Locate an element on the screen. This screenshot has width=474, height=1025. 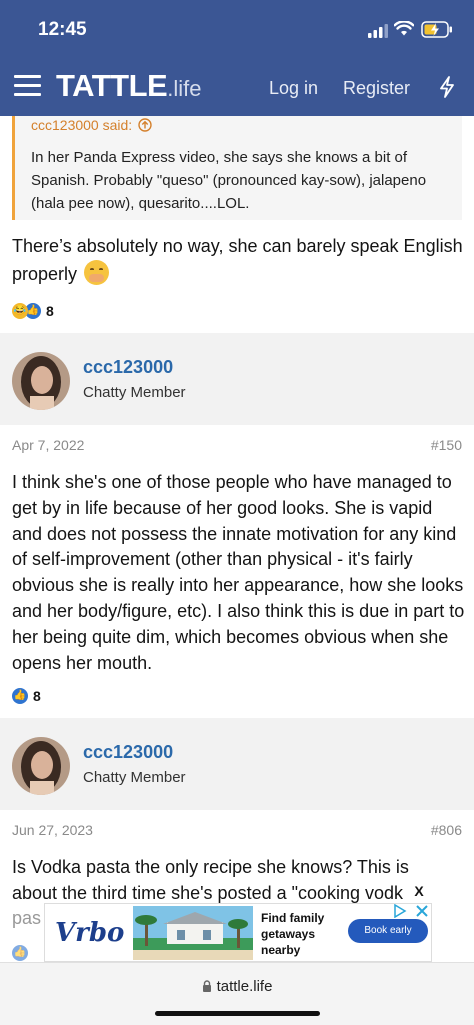
post-reactions-partial: 👍 is located at coordinates (20, 953).